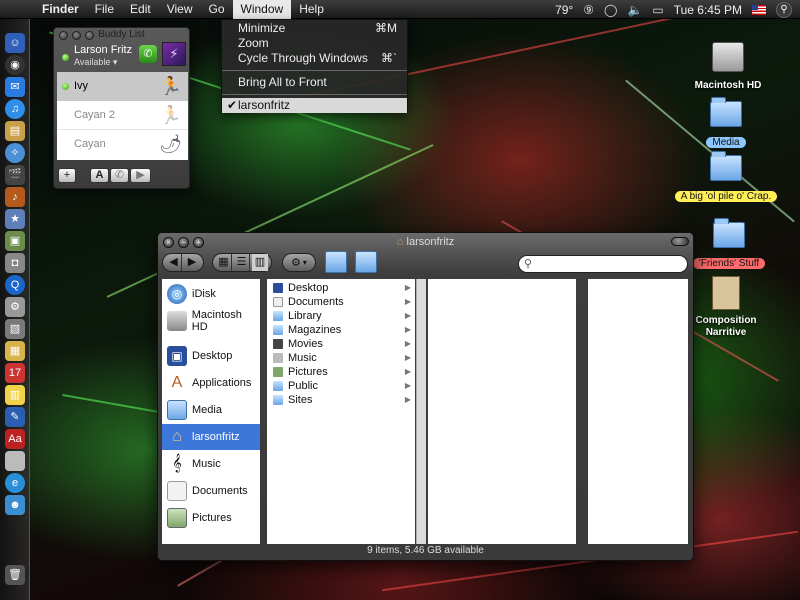 This screenshot has width=800, height=600. Describe the element at coordinates (15, 483) in the screenshot. I see `ie-dock-icon: e` at that location.